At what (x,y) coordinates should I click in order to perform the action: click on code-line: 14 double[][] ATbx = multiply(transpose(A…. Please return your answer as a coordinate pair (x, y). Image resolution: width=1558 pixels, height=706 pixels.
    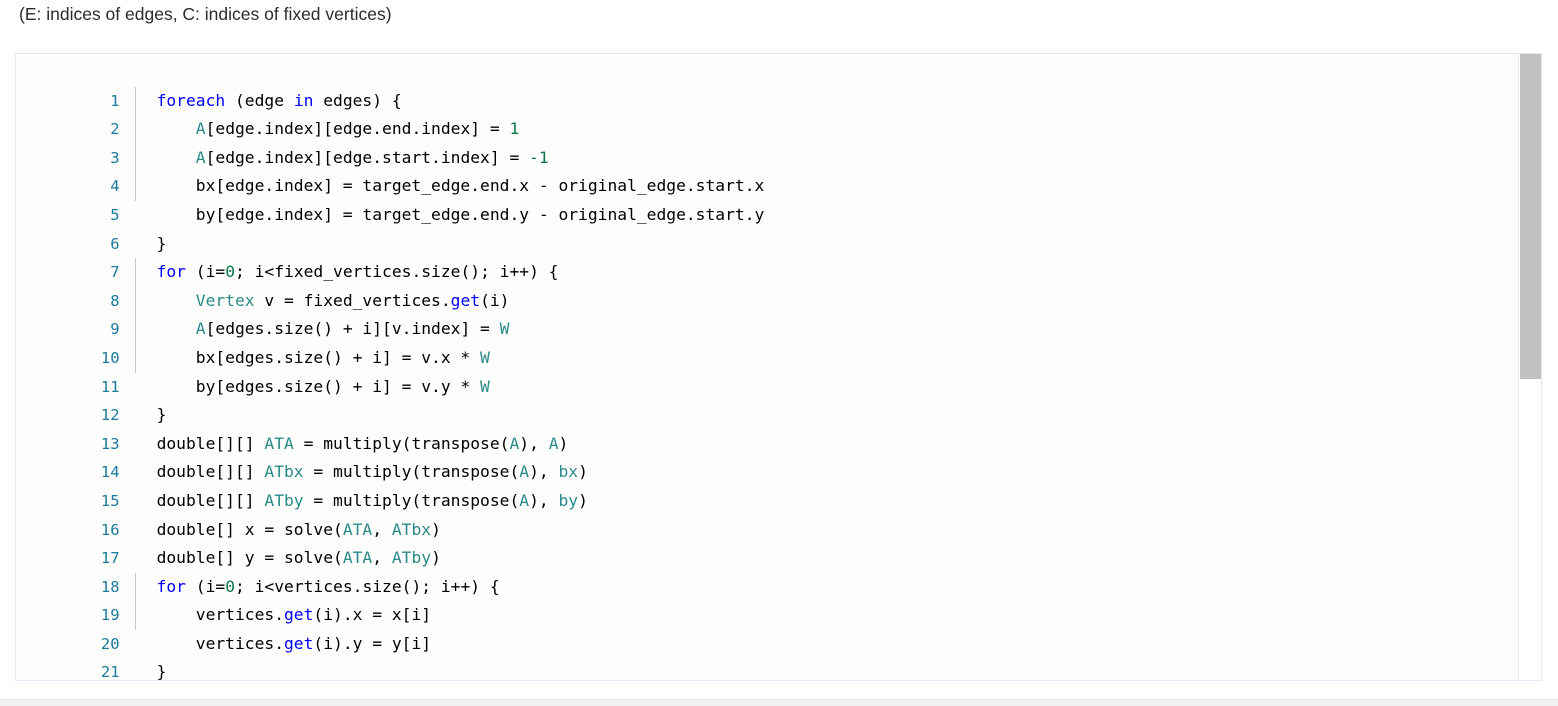
    Looking at the image, I should click on (766, 455).